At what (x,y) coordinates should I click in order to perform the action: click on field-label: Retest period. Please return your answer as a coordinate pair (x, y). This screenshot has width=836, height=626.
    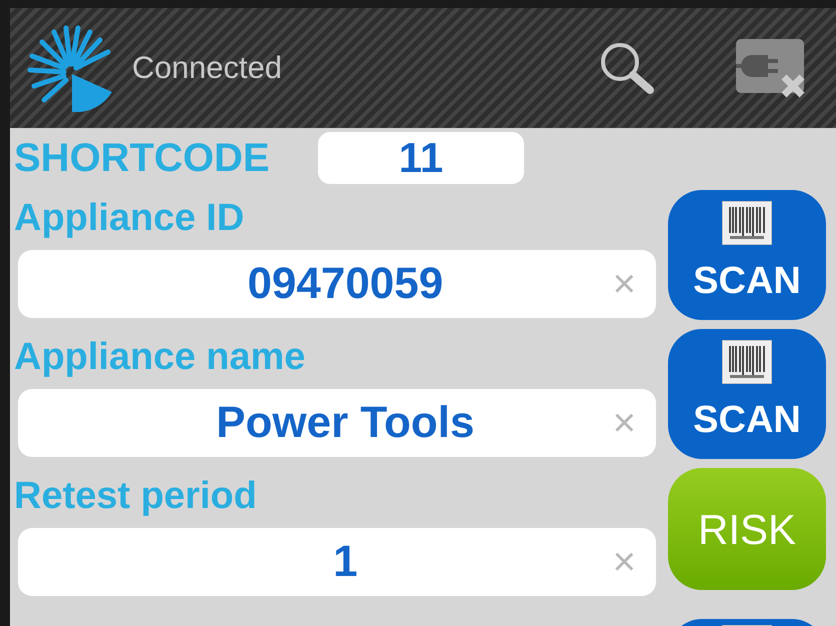
    Looking at the image, I should click on (136, 496).